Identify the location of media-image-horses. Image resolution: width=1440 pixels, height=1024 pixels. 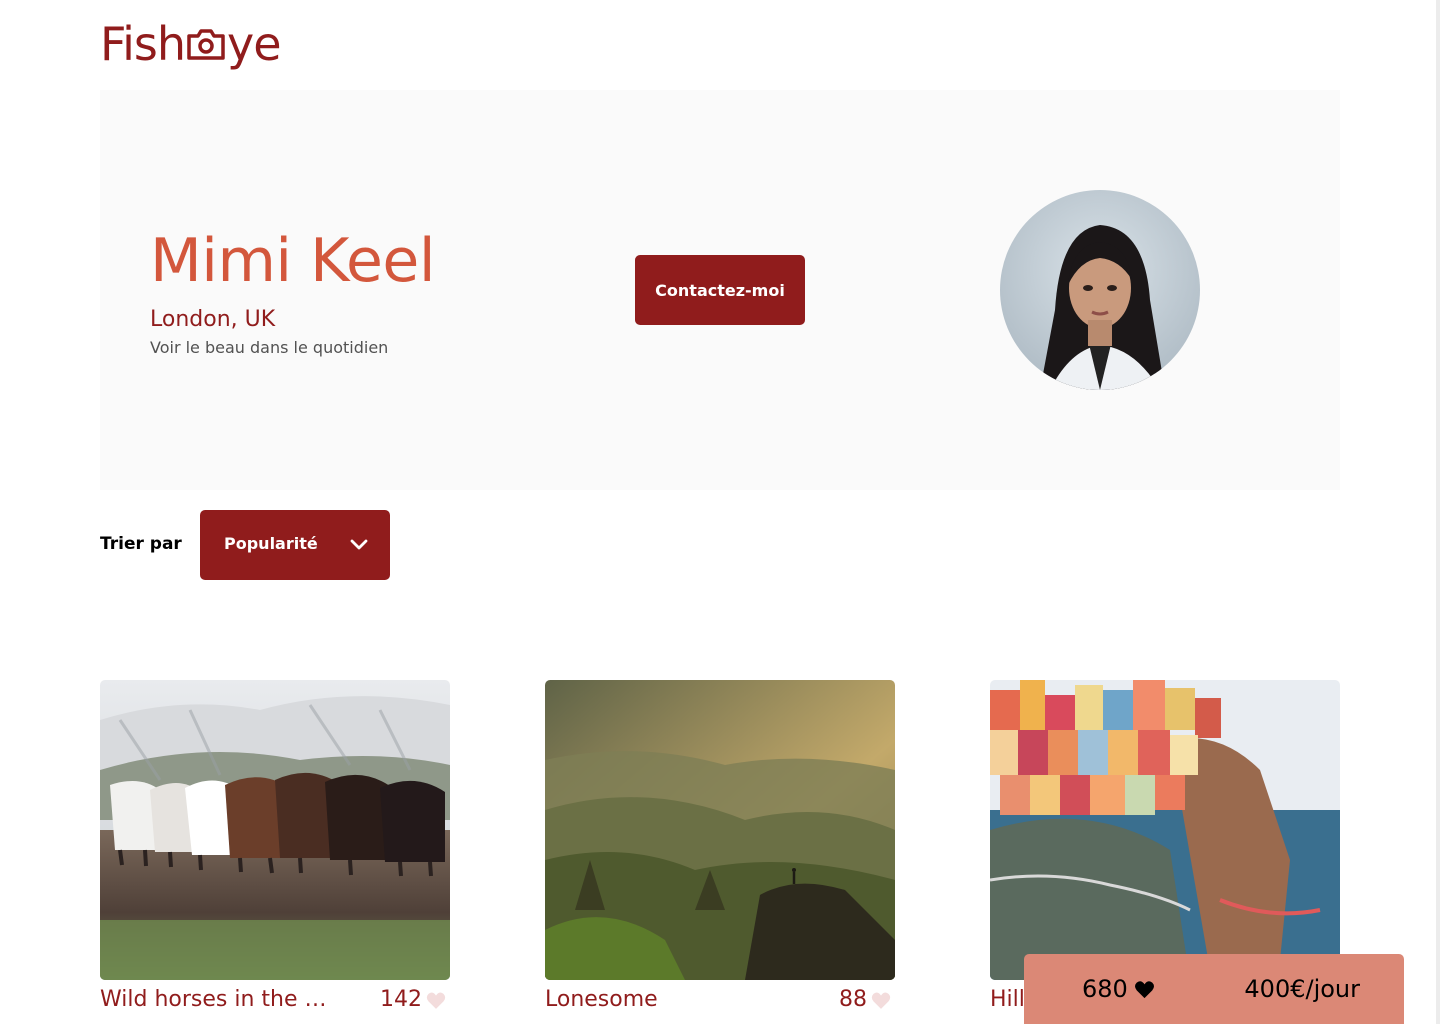
(275, 830).